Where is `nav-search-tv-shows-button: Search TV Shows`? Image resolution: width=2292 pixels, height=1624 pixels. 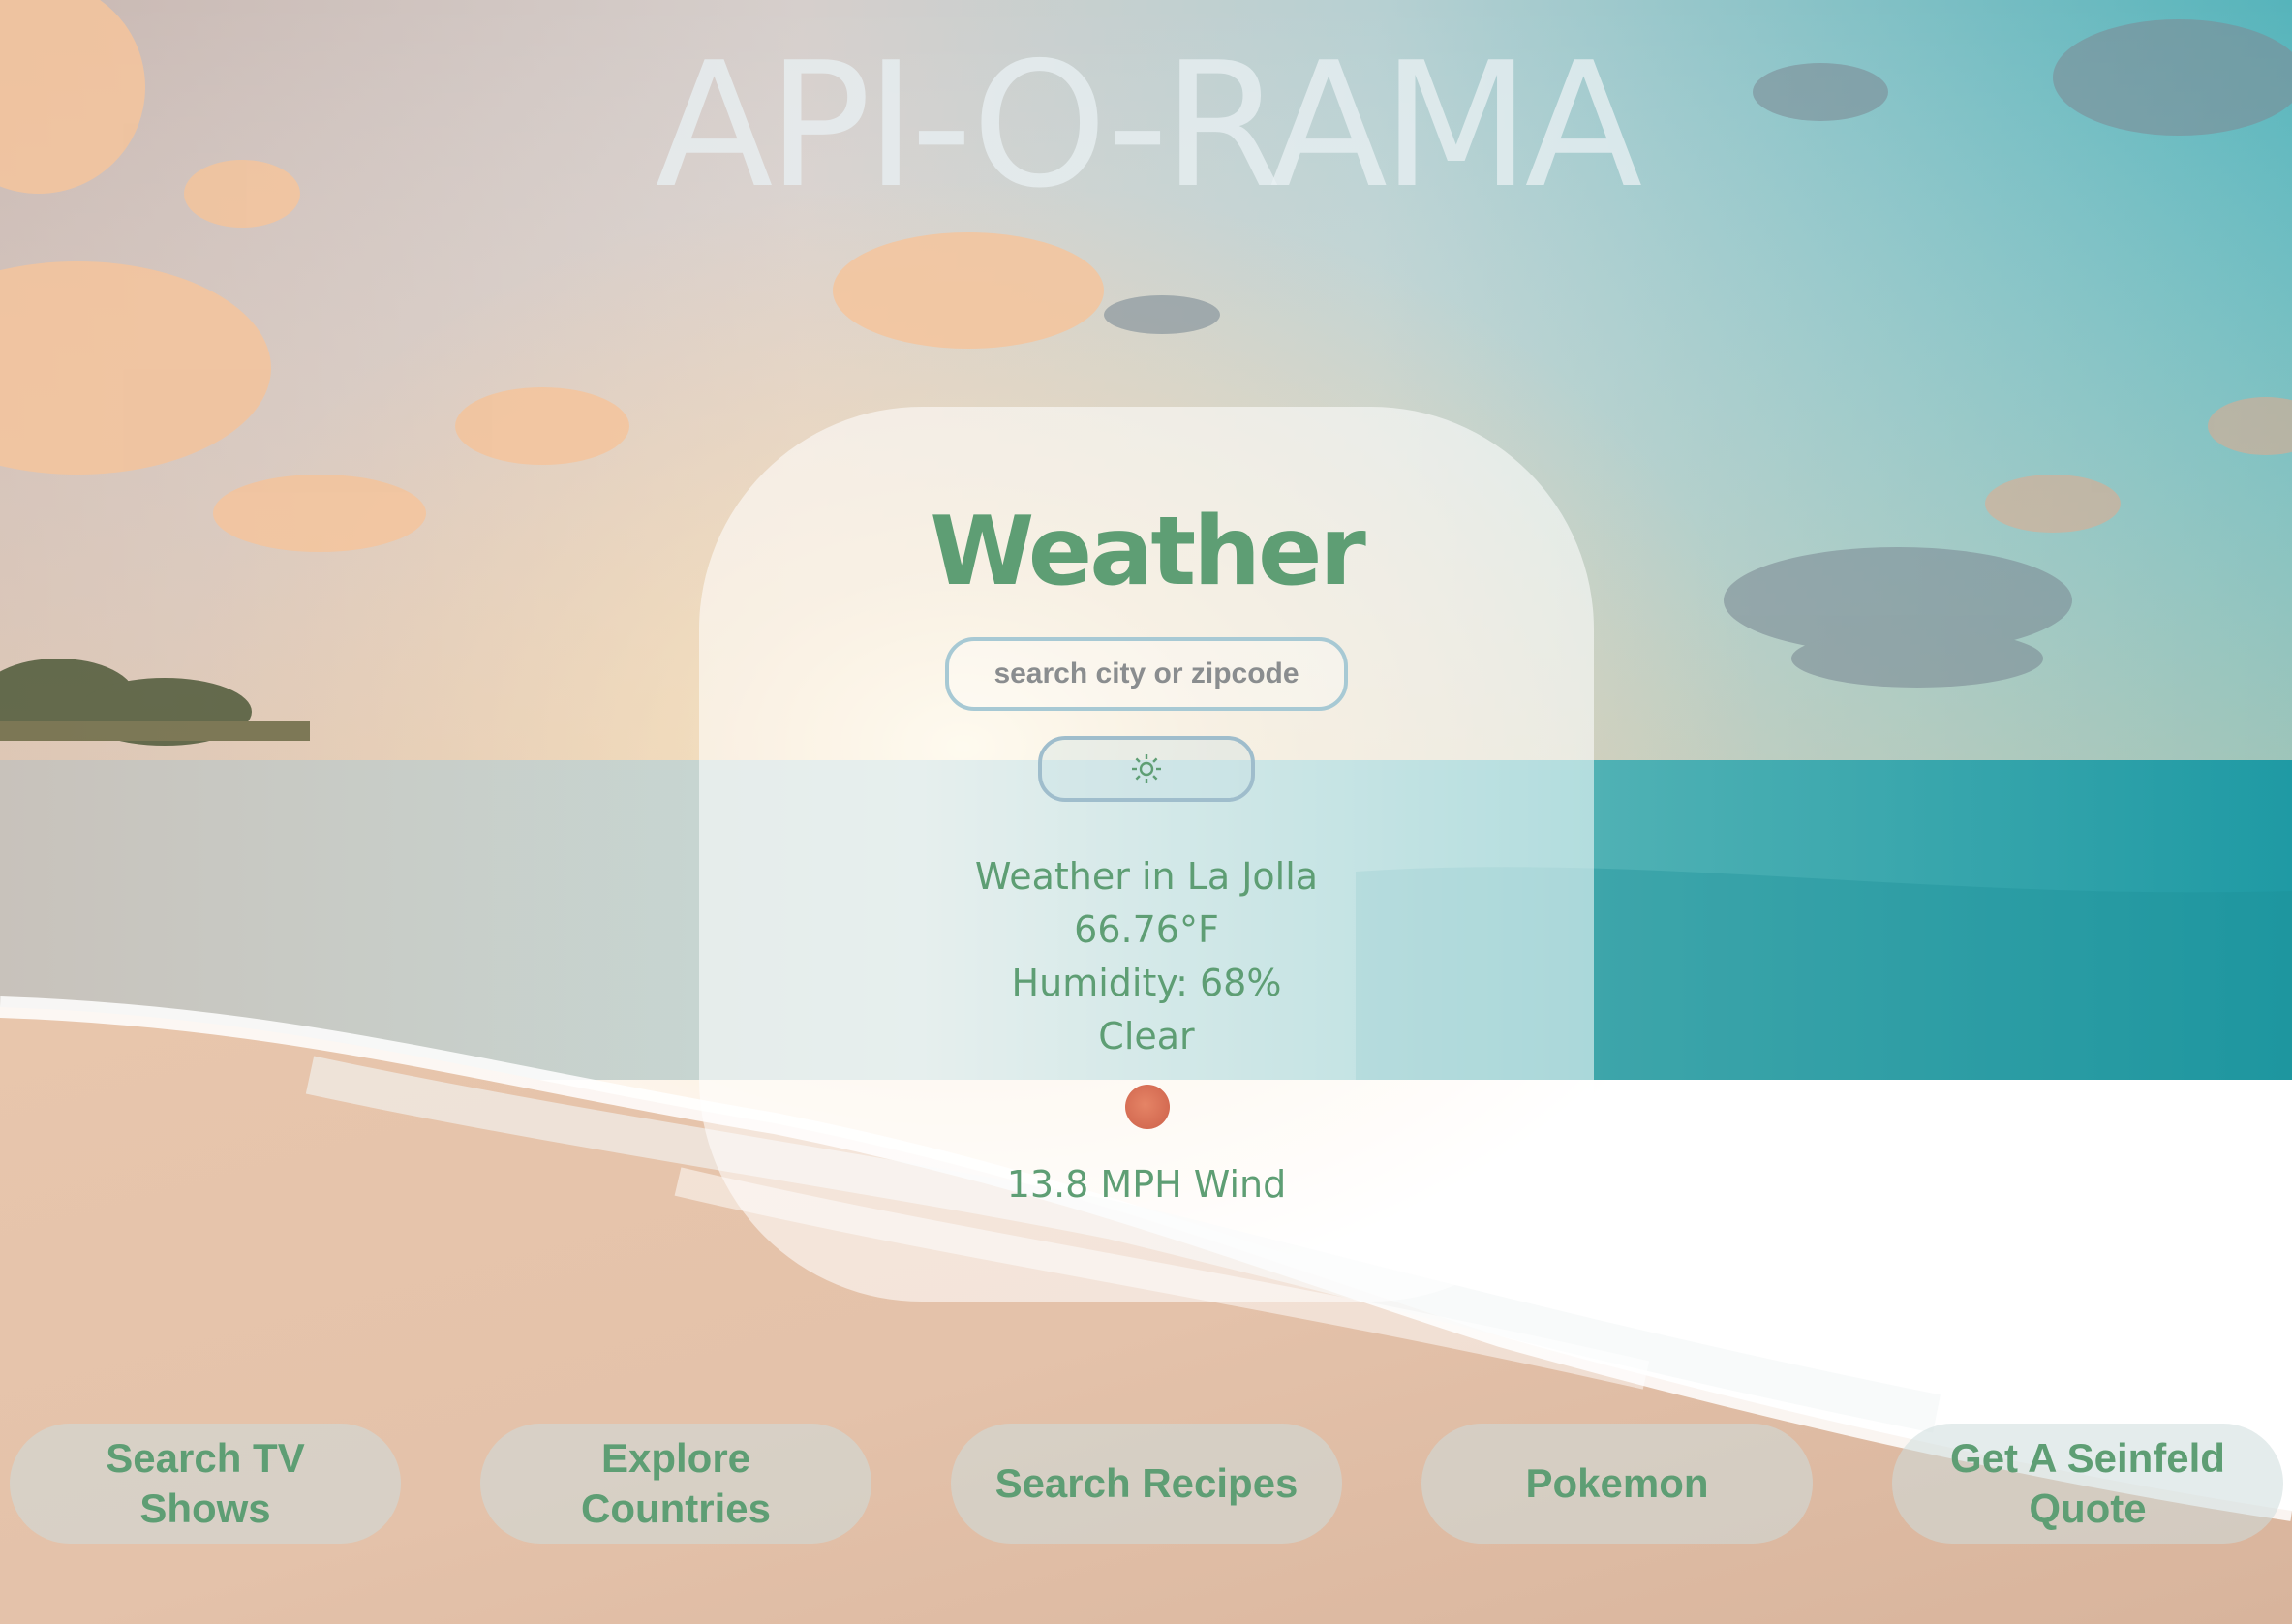 nav-search-tv-shows-button: Search TV Shows is located at coordinates (205, 1484).